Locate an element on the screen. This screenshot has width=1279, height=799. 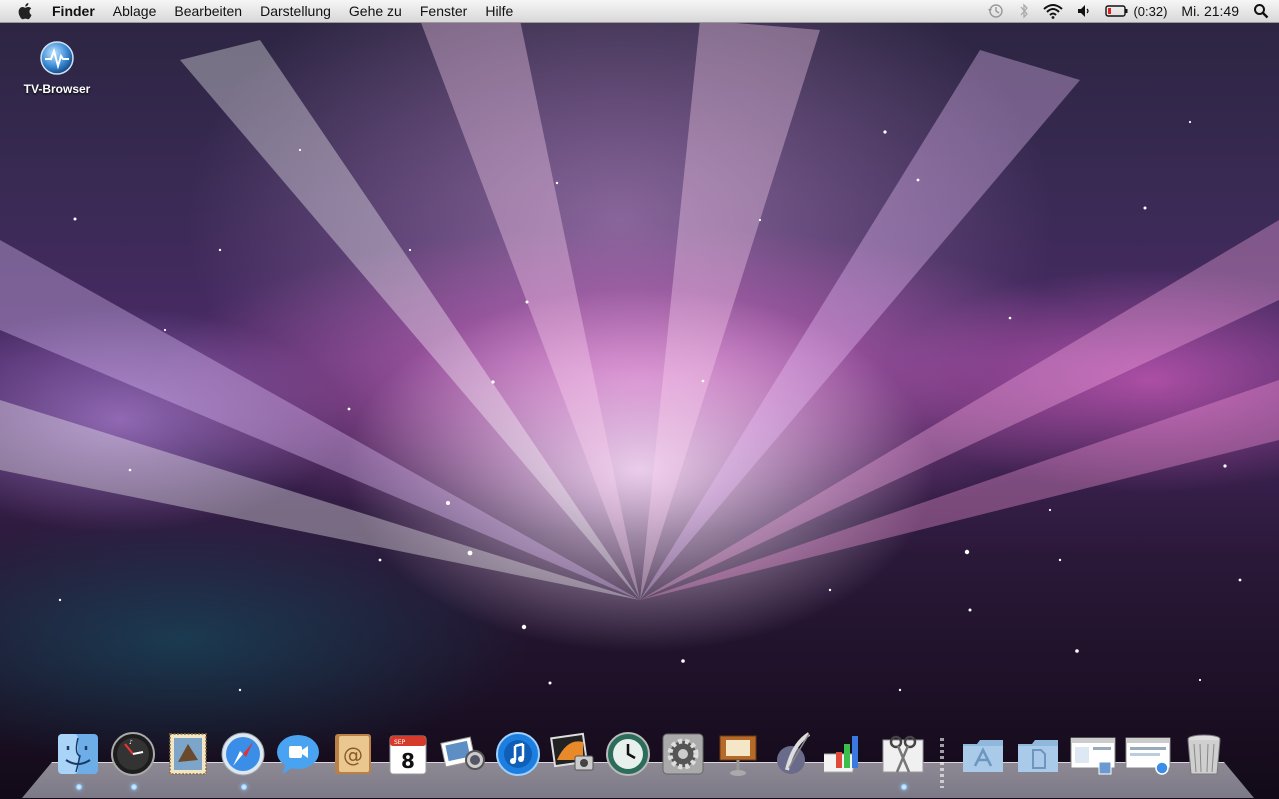
menu-gehe-zu: Gehe zu is located at coordinates (375, 11).